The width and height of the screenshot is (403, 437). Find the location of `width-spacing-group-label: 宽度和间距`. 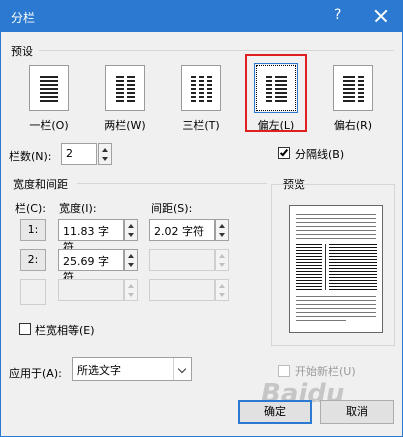

width-spacing-group-label: 宽度和间距 is located at coordinates (40, 184).